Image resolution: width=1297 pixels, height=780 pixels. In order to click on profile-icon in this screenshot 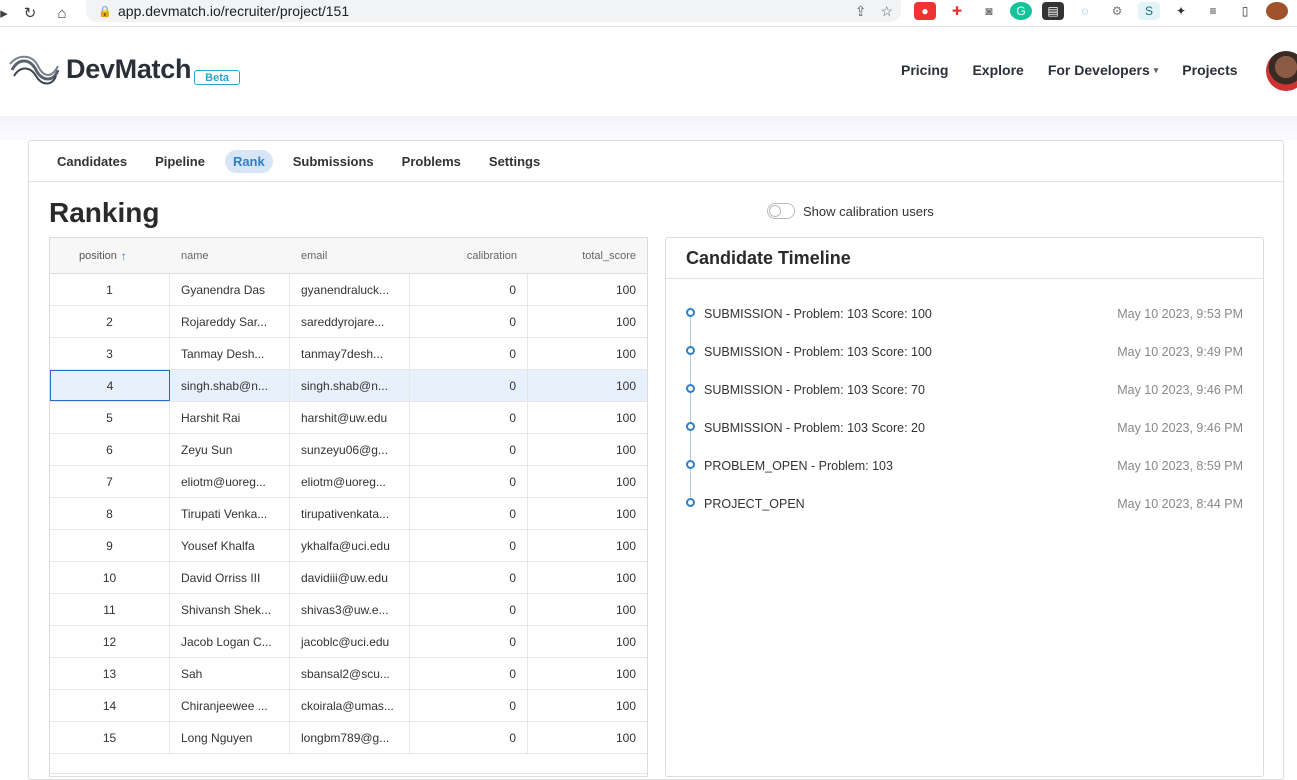, I will do `click(1277, 11)`.